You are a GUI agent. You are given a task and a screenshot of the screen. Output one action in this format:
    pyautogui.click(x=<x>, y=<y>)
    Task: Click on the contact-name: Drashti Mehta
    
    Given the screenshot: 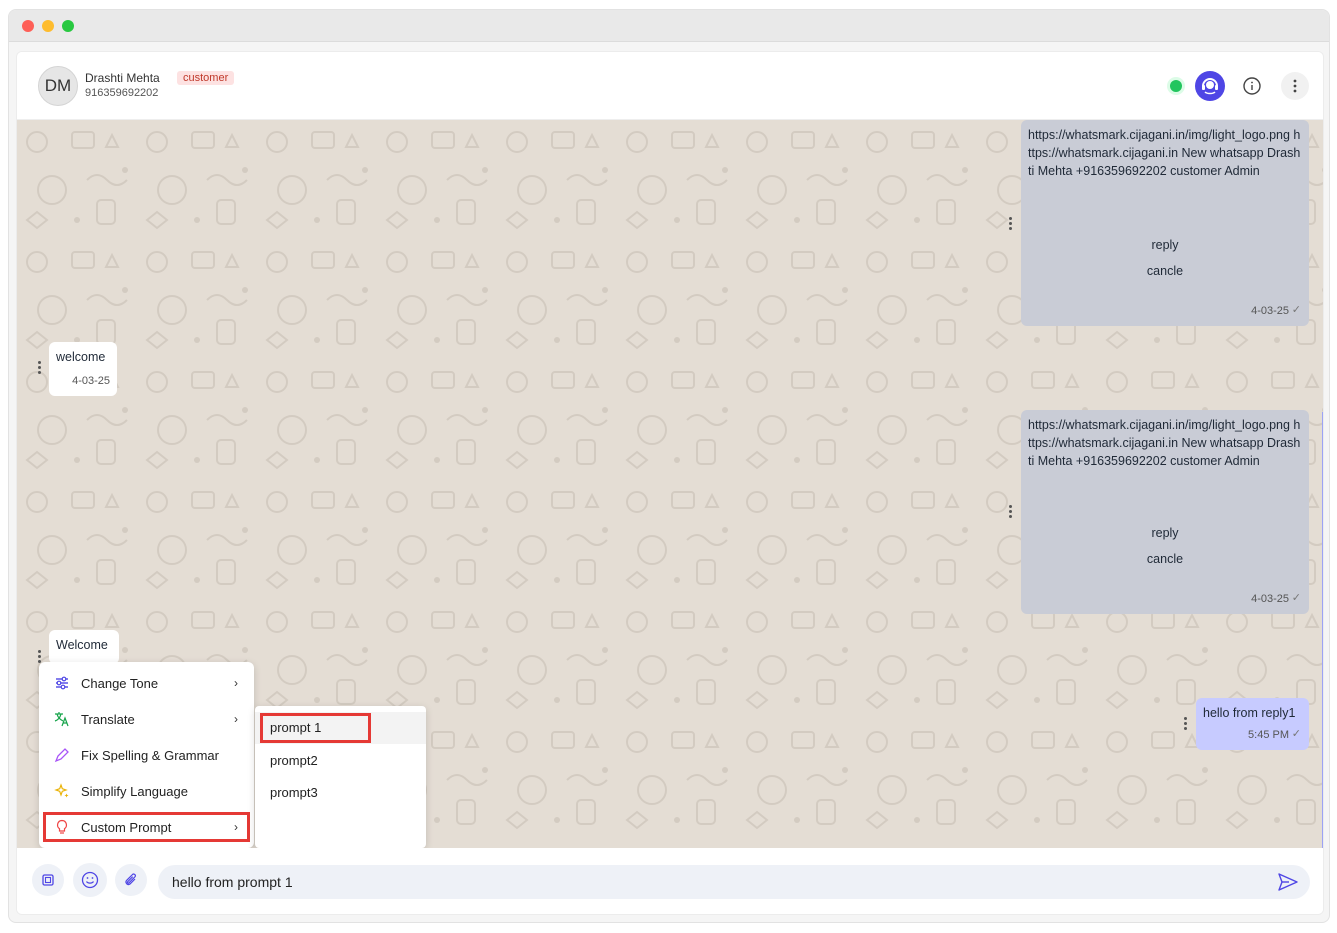 What is the action you would take?
    pyautogui.click(x=122, y=78)
    